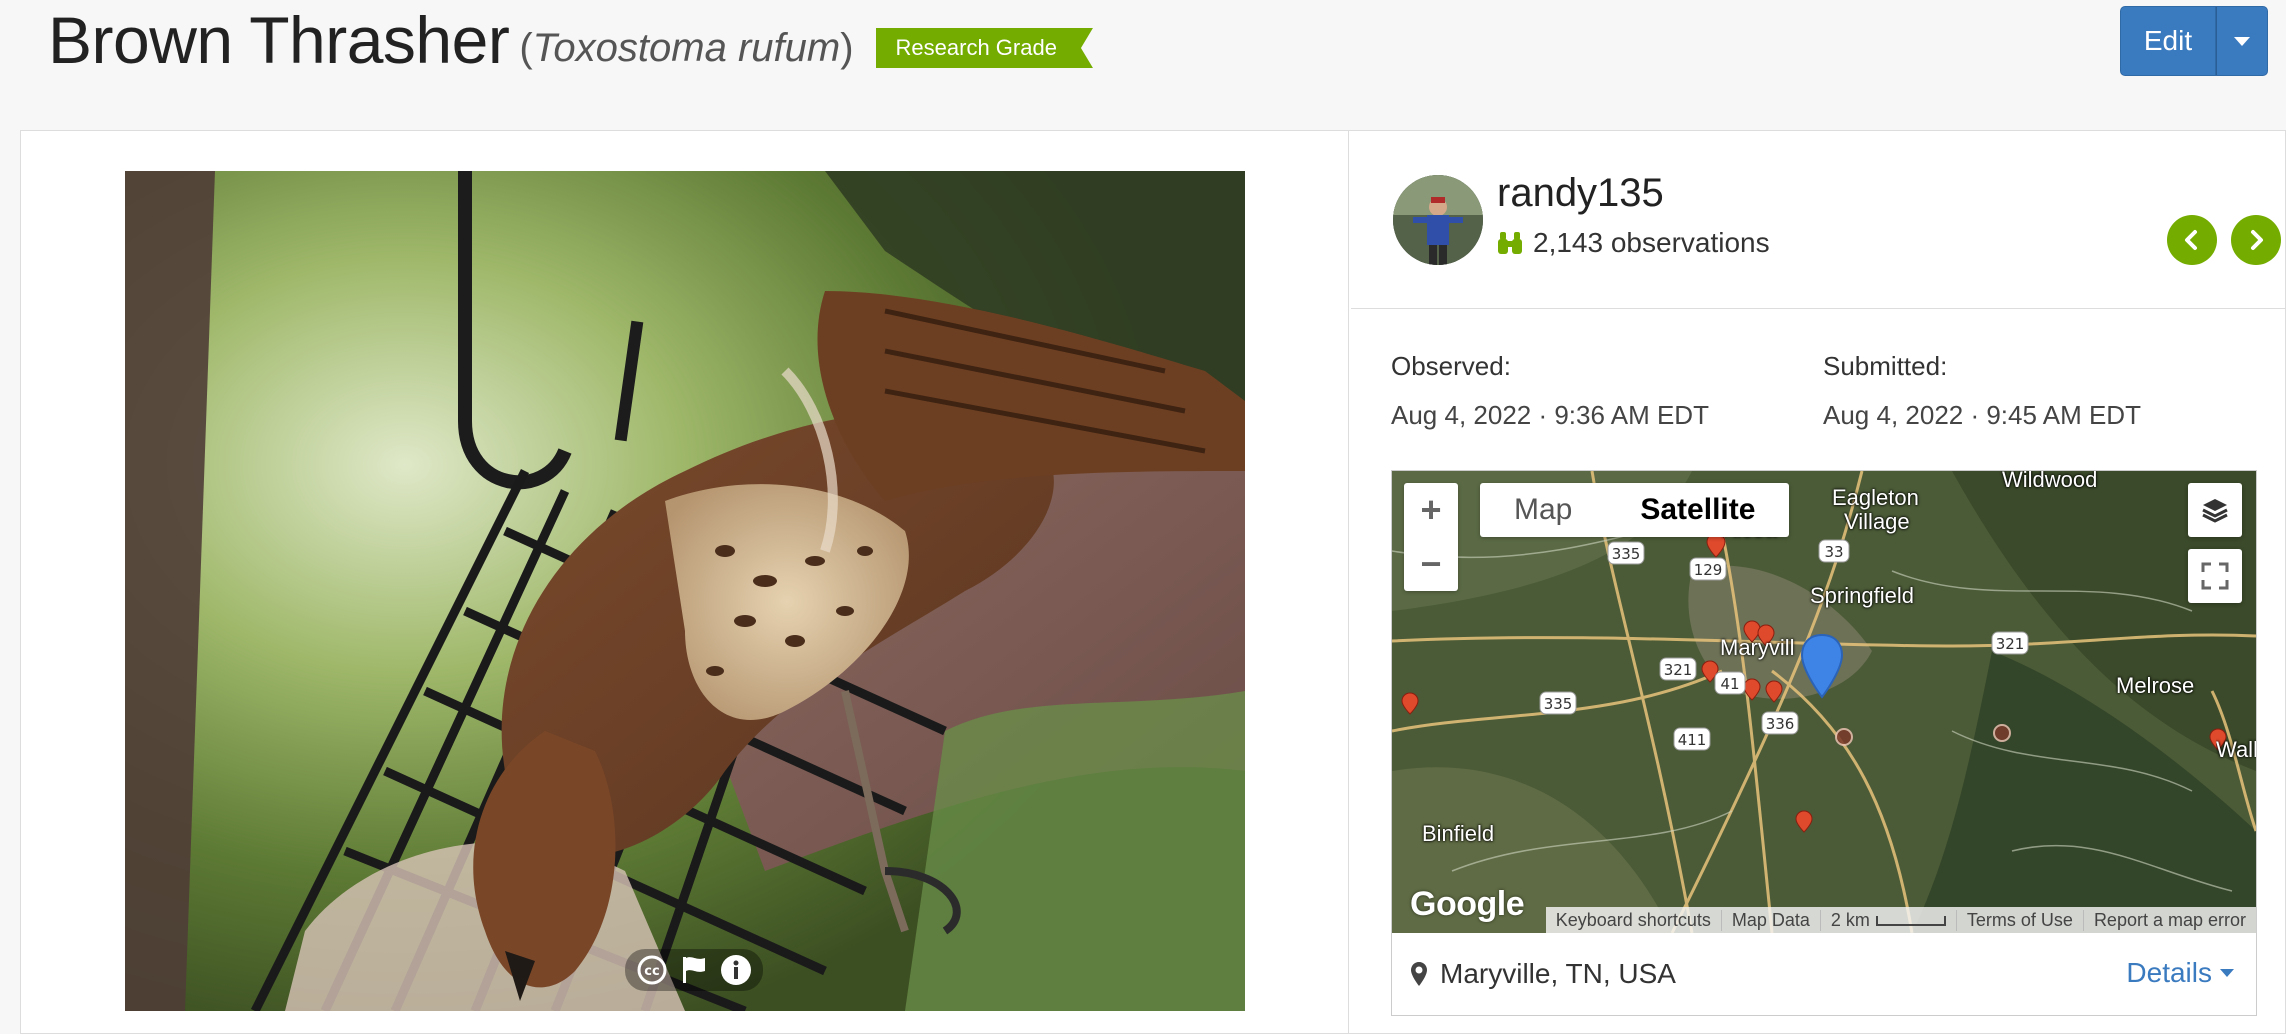 This screenshot has height=1034, width=2286. I want to click on map-scale: 2 km, so click(1887, 920).